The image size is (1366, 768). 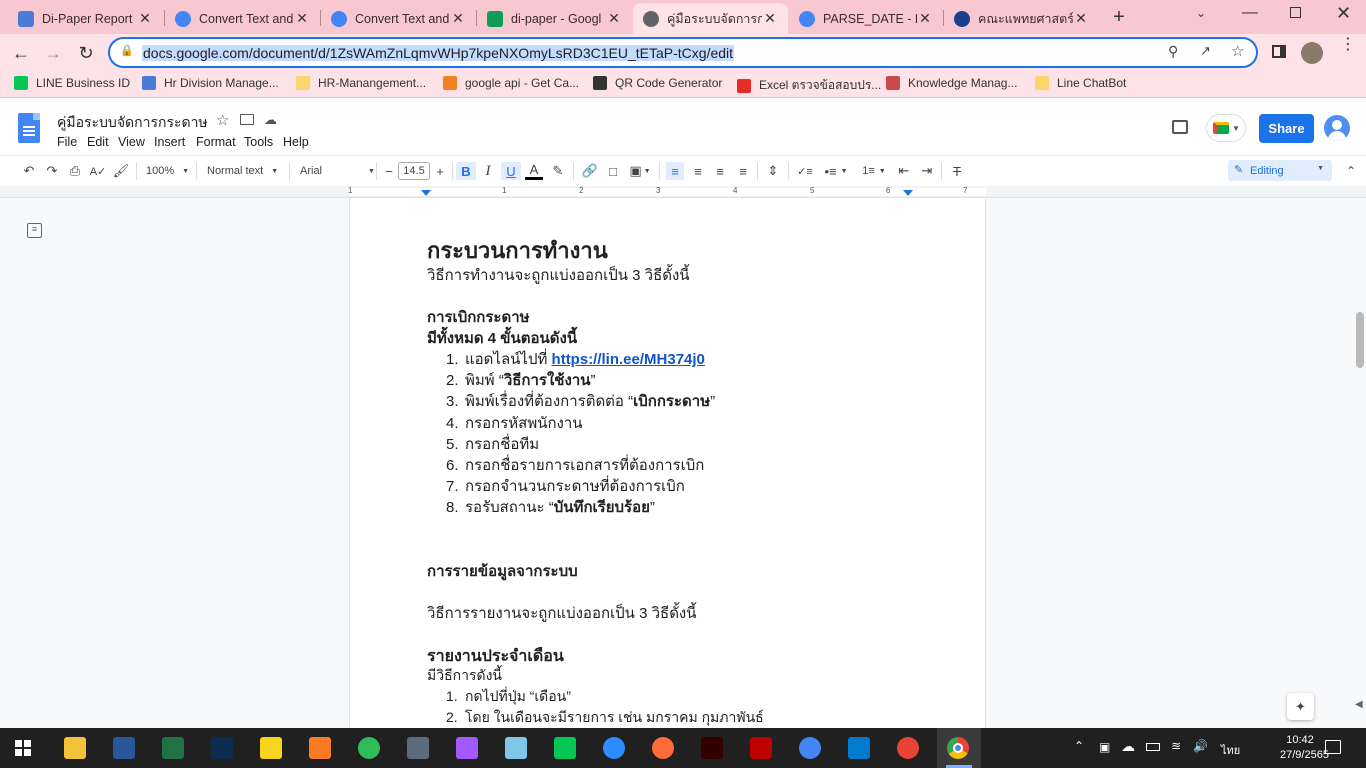 I want to click on browser-tab: คณะแพทยศาสตร์โร✕, so click(x=1021, y=18).